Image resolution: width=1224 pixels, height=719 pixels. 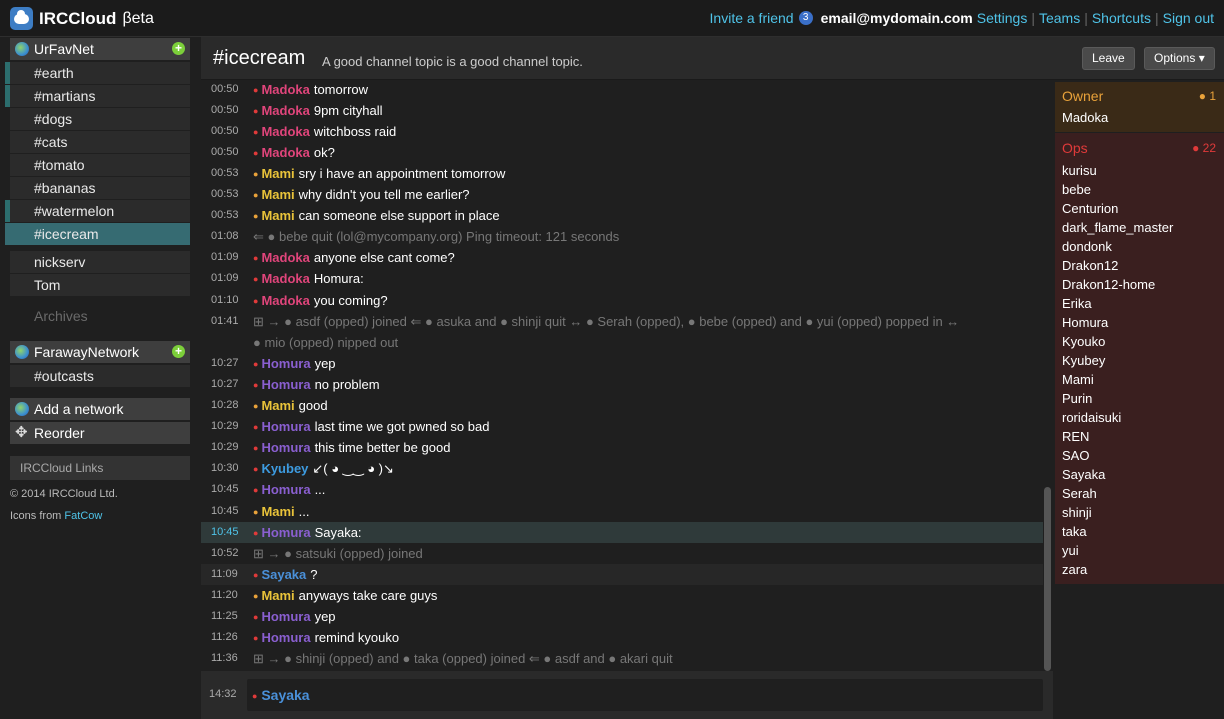 I want to click on member-item: zara, so click(x=1074, y=569).